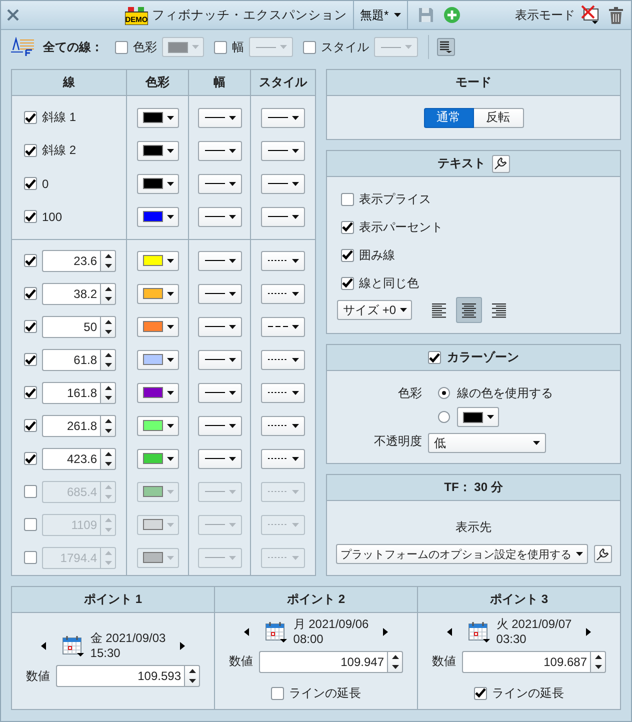 The height and width of the screenshot is (722, 632). What do you see at coordinates (71, 425) in the screenshot?
I see `number-field: 261.8` at bounding box center [71, 425].